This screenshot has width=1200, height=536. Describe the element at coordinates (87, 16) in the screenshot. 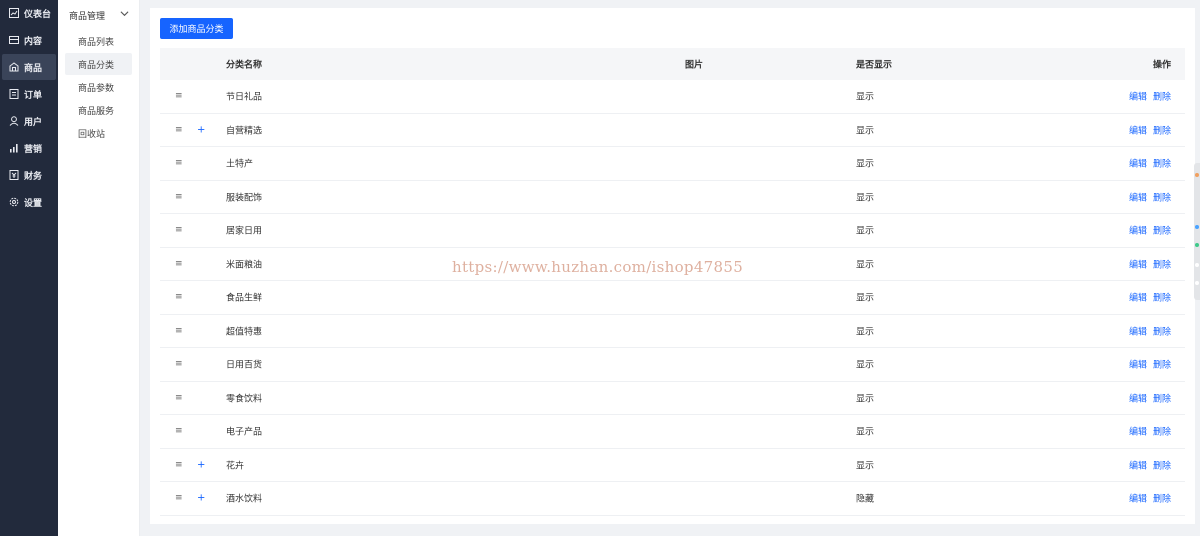

I see `submenu-group-title: 商品管理` at that location.